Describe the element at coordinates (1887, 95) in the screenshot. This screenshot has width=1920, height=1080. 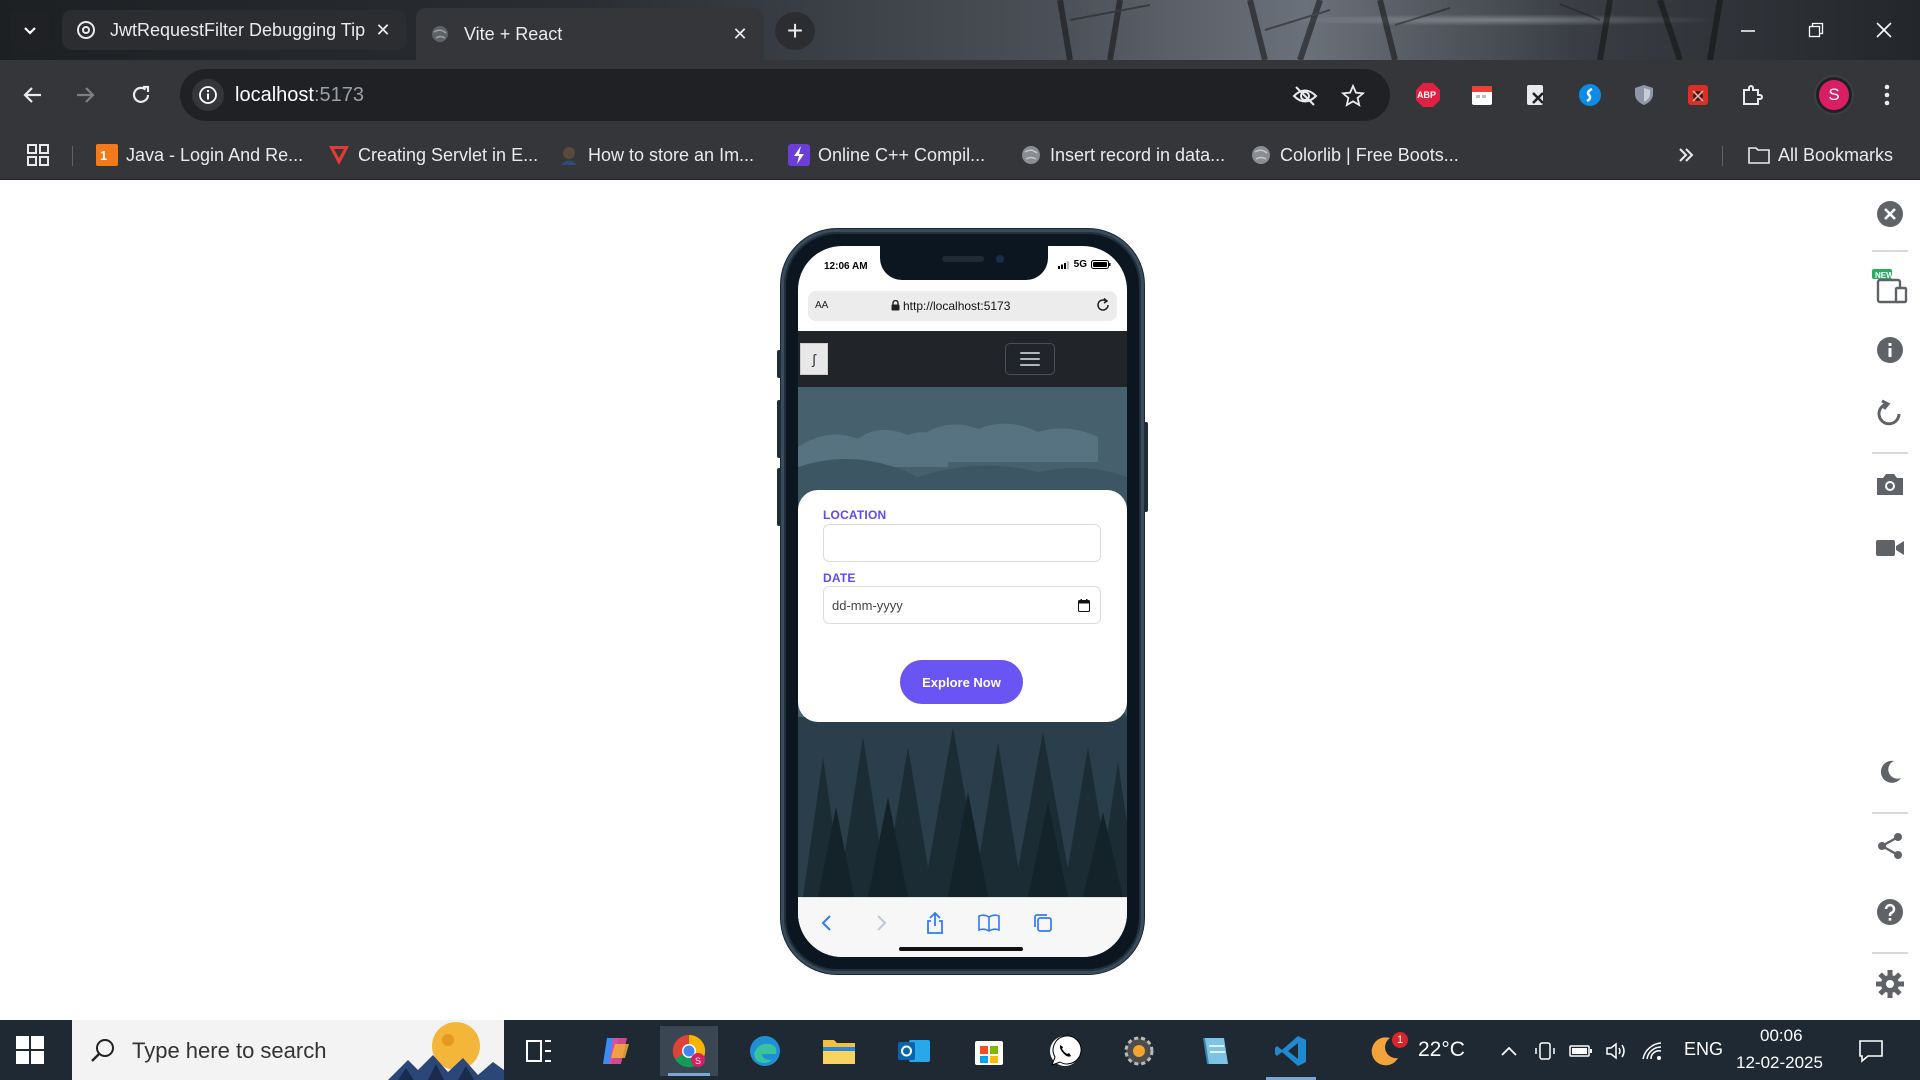
I see `chrome-menu-button` at that location.